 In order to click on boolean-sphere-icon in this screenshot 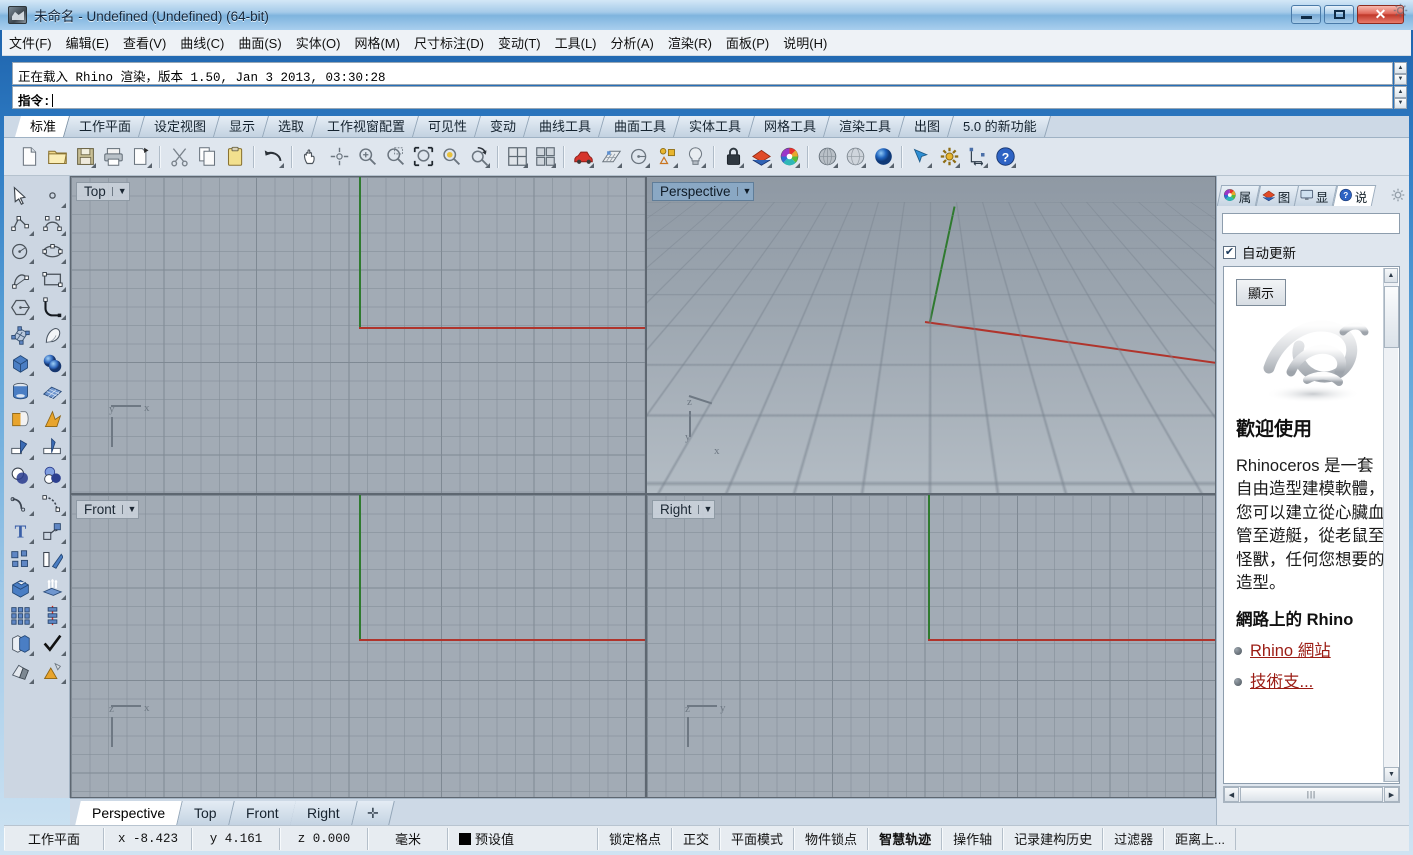, I will do `click(52, 475)`.